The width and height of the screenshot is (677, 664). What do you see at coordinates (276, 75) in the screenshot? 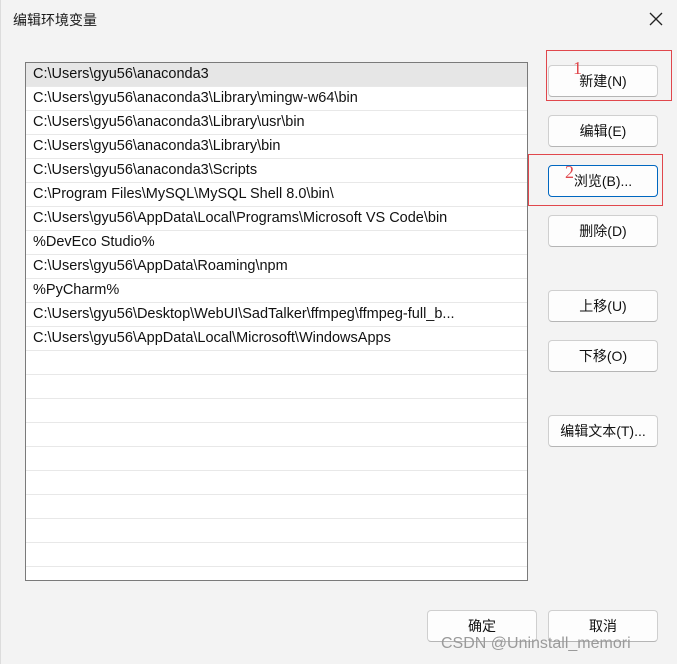
I see `path-list-item: C:\Users\gyu56\anaconda3` at bounding box center [276, 75].